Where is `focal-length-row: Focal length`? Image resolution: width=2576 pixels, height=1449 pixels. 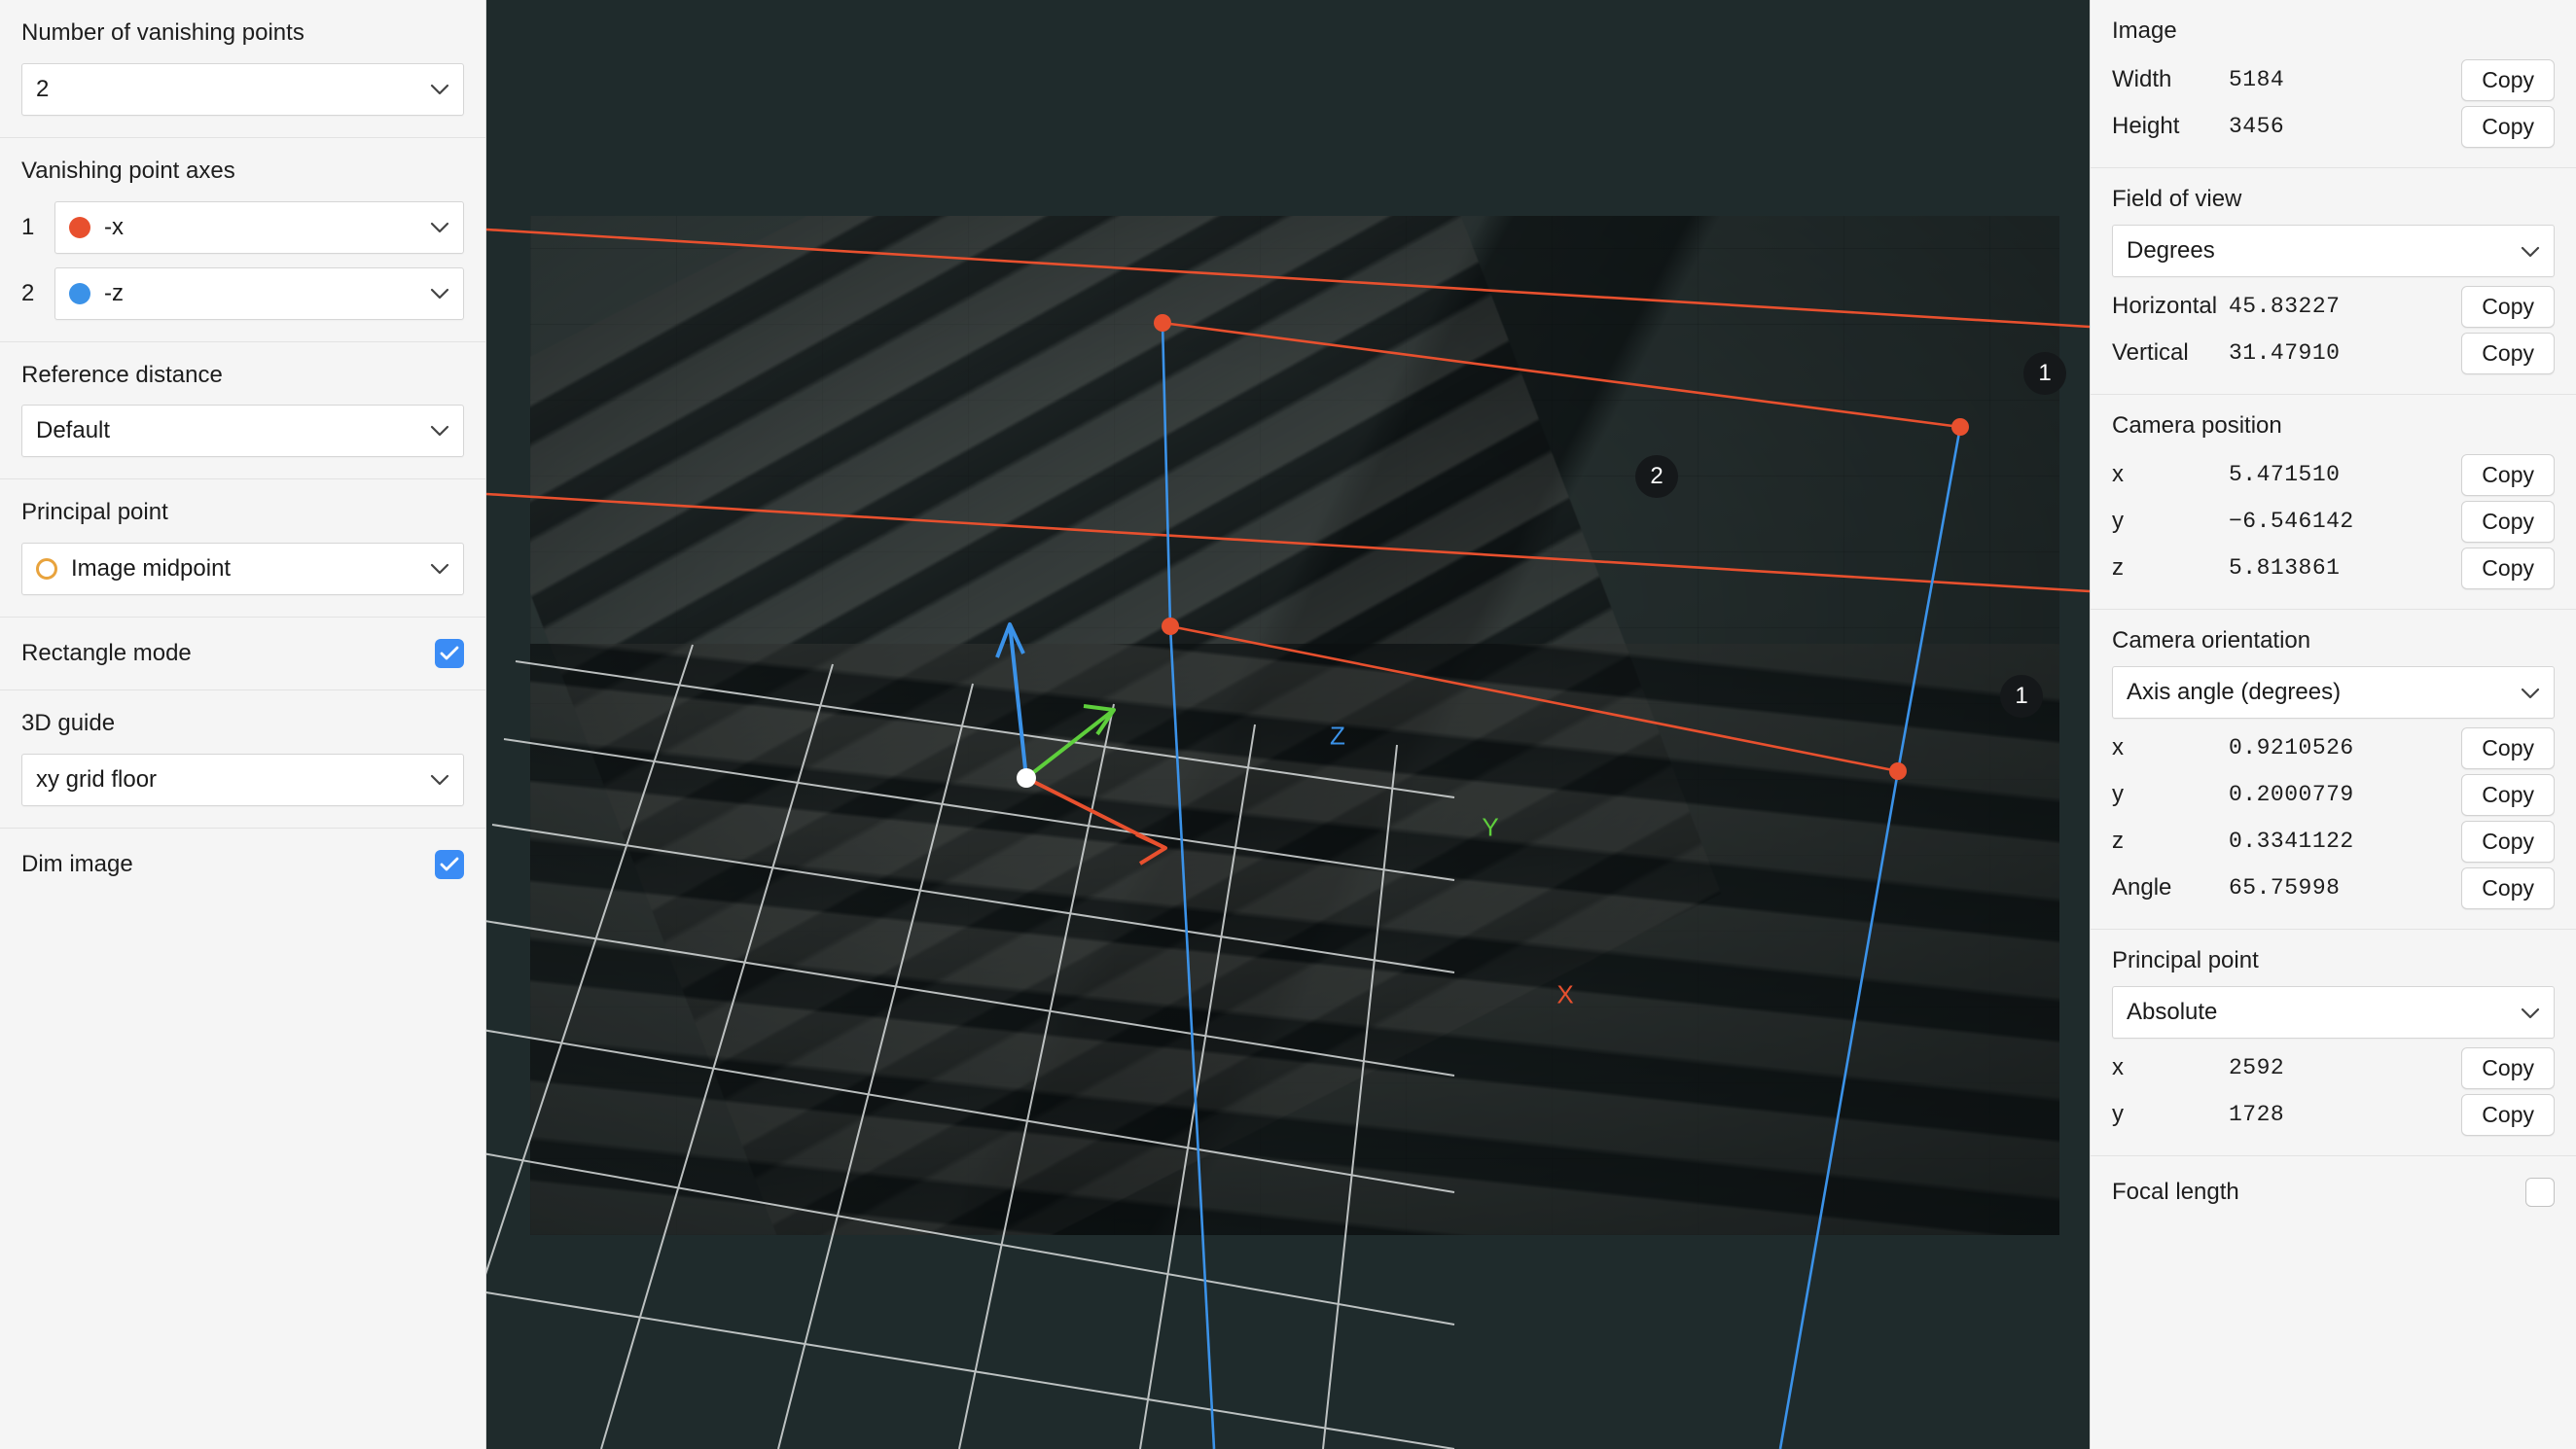
focal-length-row: Focal length is located at coordinates (2333, 1192).